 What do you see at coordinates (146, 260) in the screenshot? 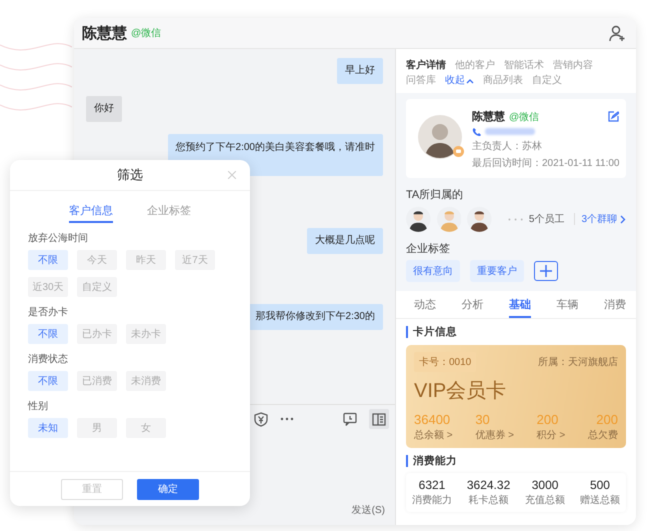
I see `filter-option: 昨天` at bounding box center [146, 260].